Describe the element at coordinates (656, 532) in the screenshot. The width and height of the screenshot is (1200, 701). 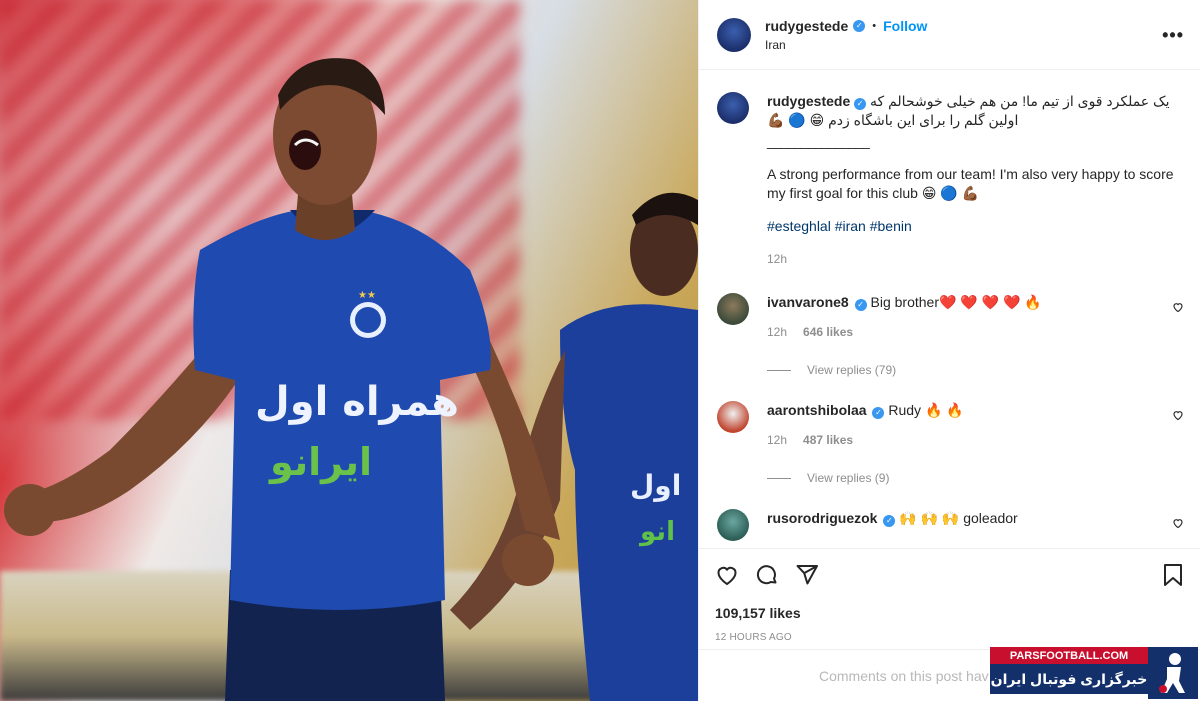
I see `svg-text: انو` at that location.